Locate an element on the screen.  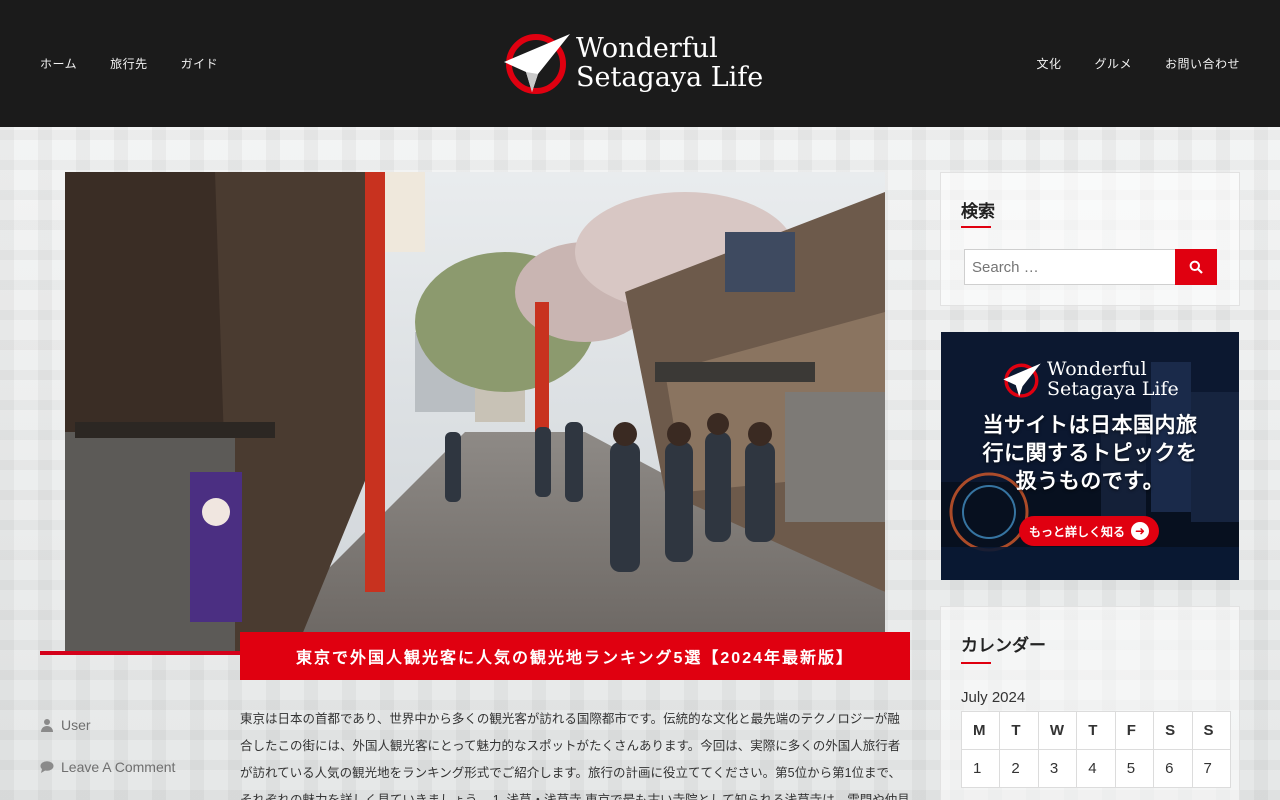
primary-nav-right: 文化 グルメ お問い合わせ is located at coordinates (1121, 63).